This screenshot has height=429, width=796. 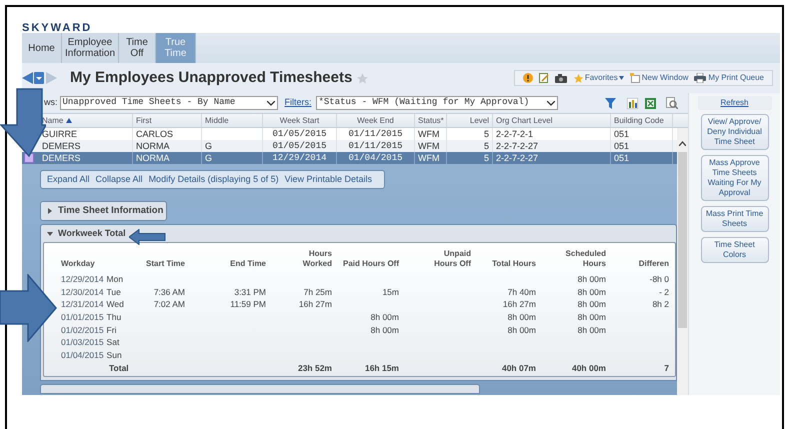 I want to click on favorites-menu: Favorites, so click(x=601, y=78).